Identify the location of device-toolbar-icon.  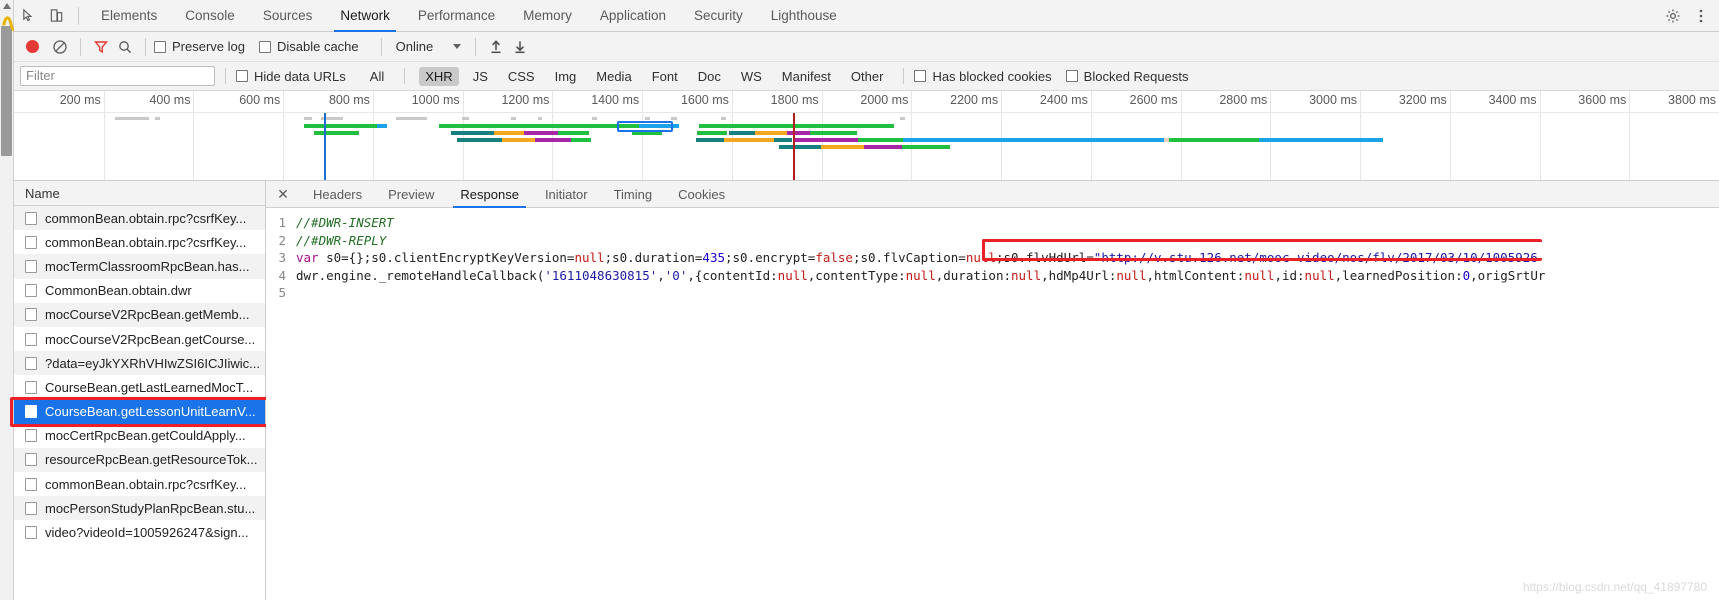
(56, 16).